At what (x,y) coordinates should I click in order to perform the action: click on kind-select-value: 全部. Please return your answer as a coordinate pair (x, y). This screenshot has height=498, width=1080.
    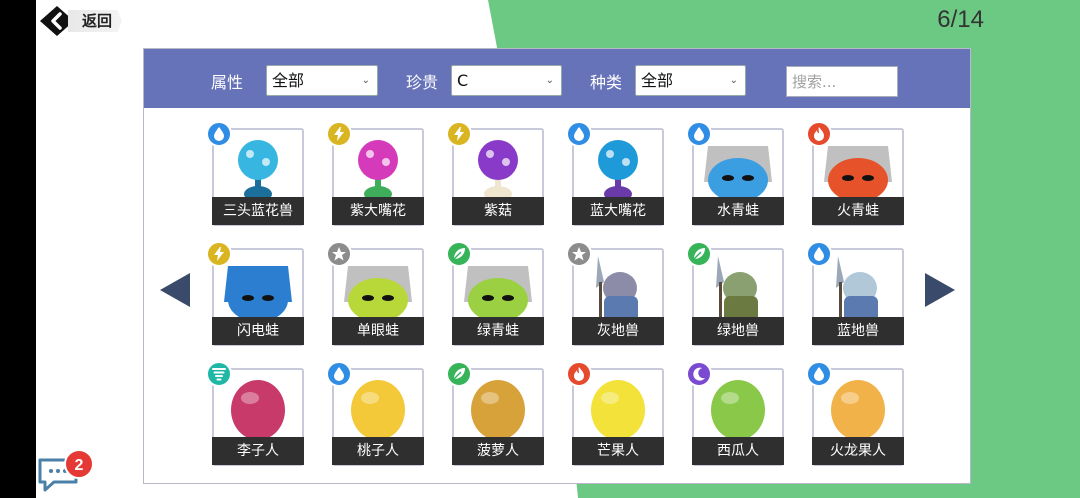
    Looking at the image, I should click on (657, 80).